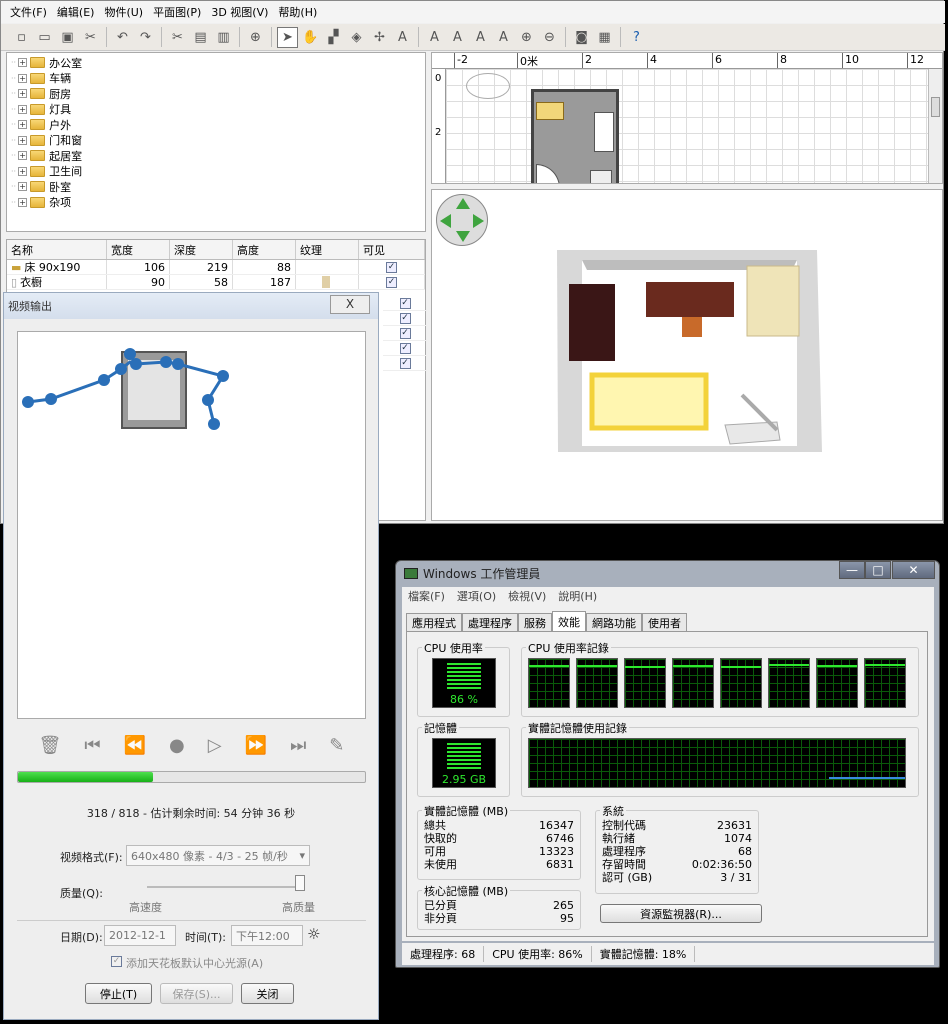 The width and height of the screenshot is (948, 1024). Describe the element at coordinates (138, 249) in the screenshot. I see `col-width: 宽度` at that location.